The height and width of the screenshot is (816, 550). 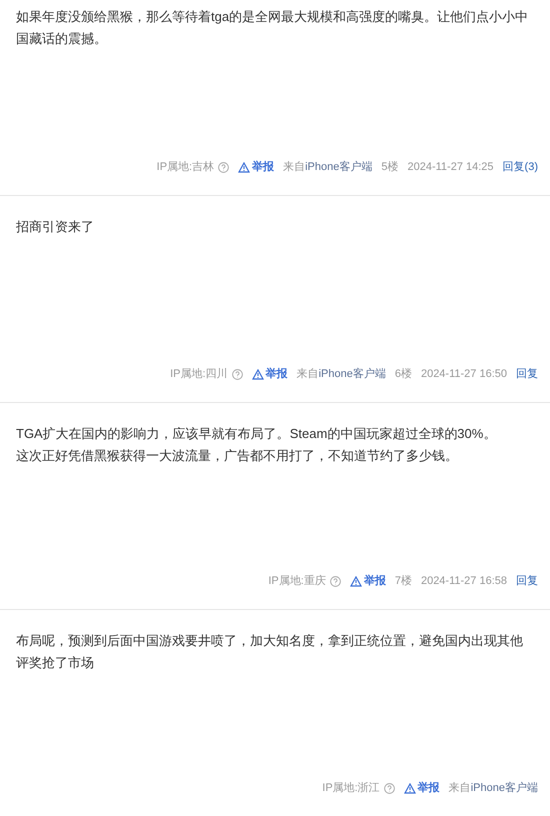 I want to click on ip-location: IP属地:四川, so click(x=199, y=374).